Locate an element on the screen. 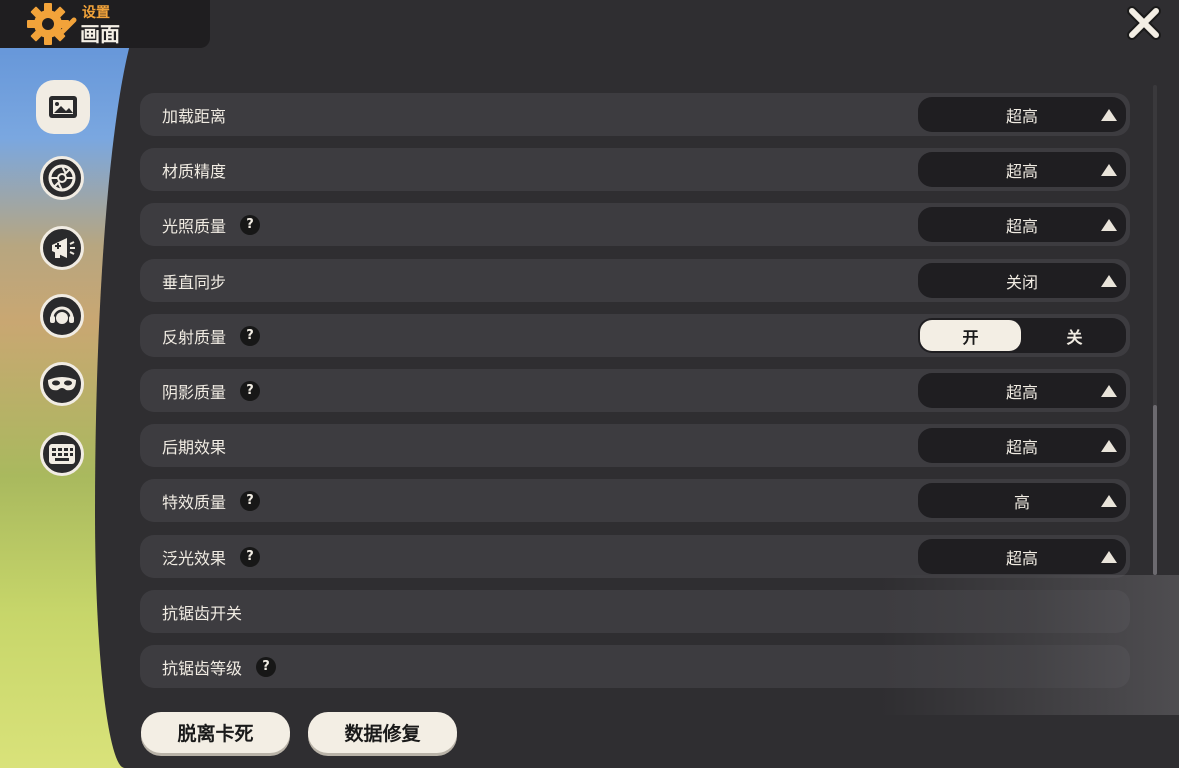  setting-label: 加载距离 is located at coordinates (194, 116).